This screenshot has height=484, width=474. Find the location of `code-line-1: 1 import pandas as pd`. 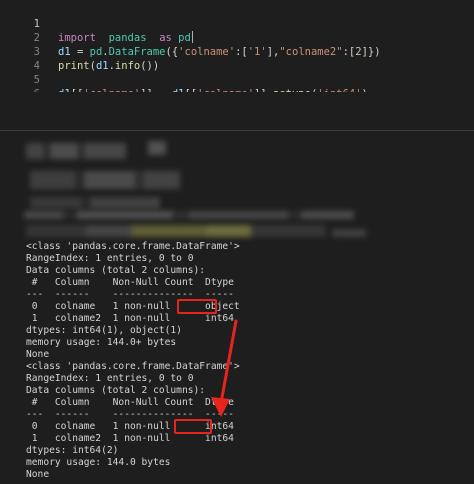

code-line-1: 1 import pandas as pd is located at coordinates (237, 23).